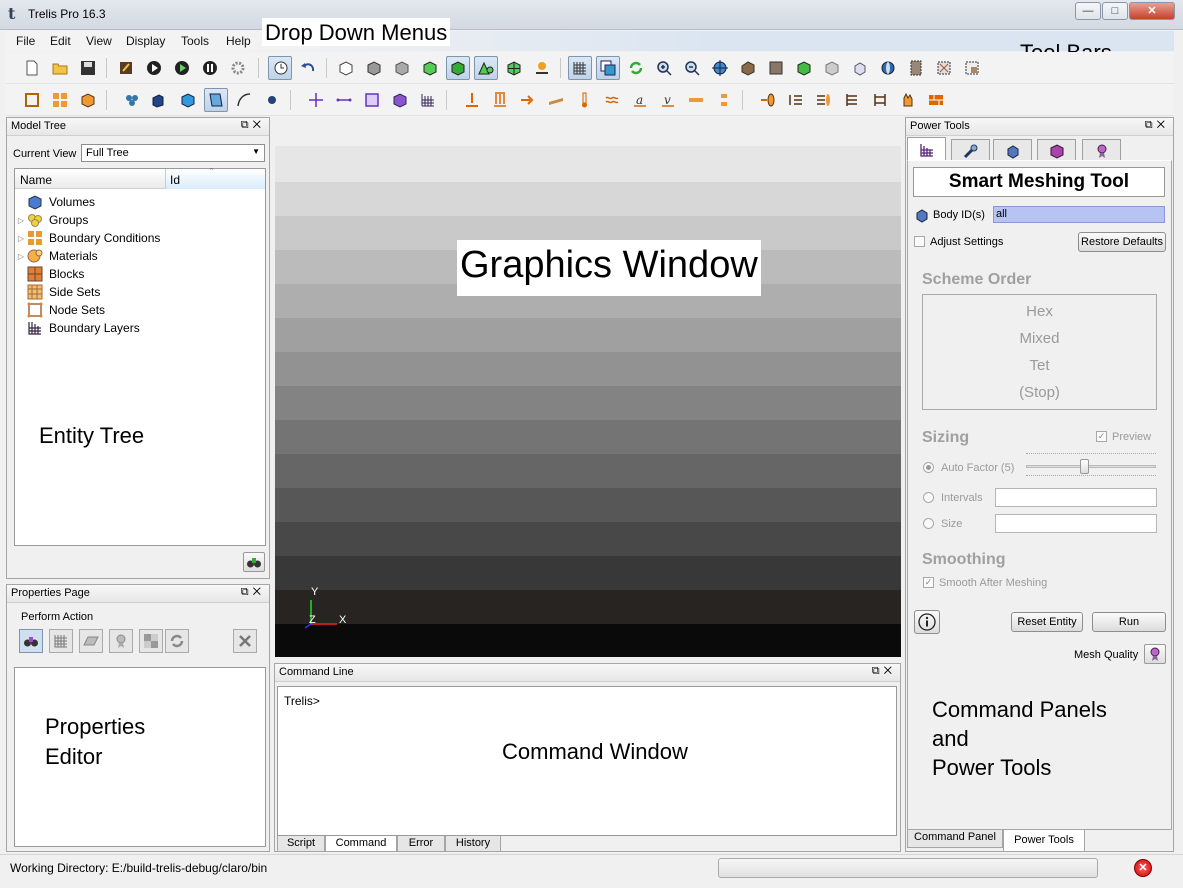 The height and width of the screenshot is (888, 1183). Describe the element at coordinates (32, 100) in the screenshot. I see `node-sets-tool-button` at that location.